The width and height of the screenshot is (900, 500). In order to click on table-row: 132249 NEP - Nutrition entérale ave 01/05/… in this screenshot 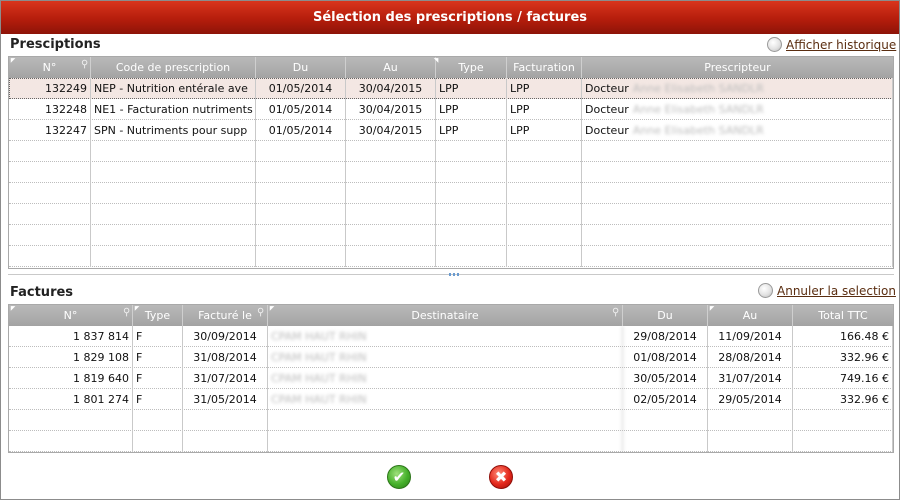, I will do `click(451, 88)`.